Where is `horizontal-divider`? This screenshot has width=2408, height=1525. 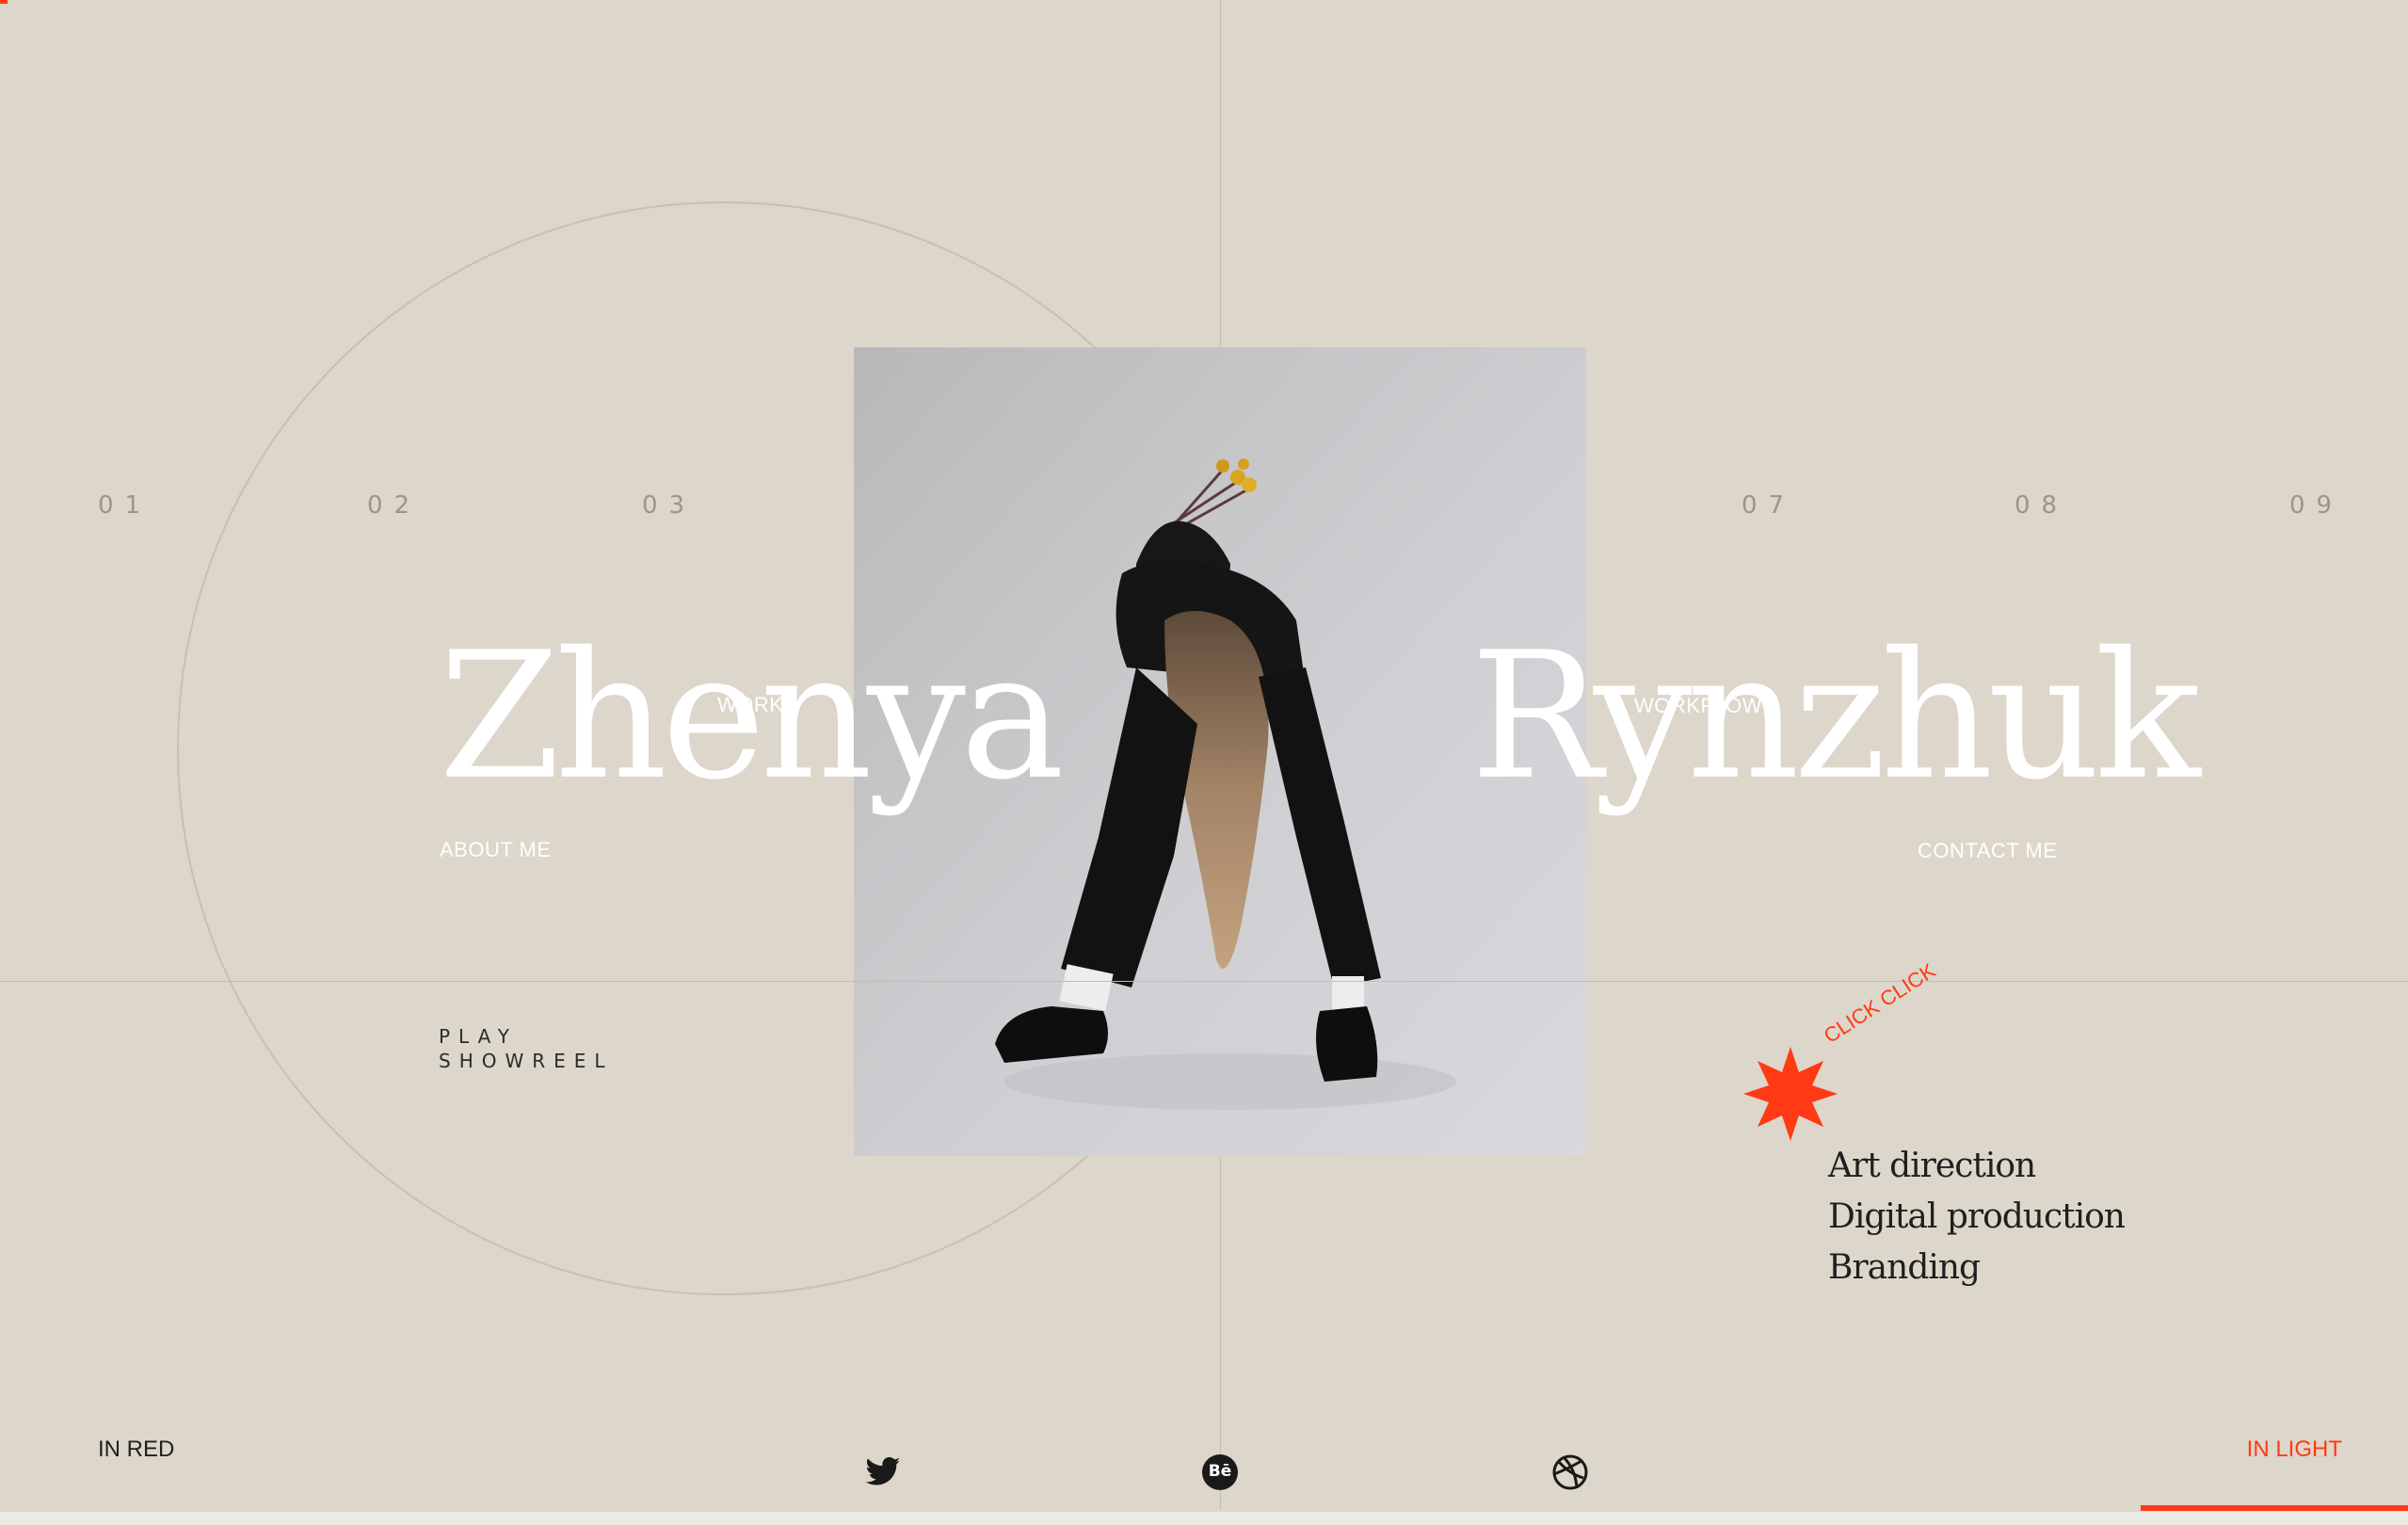
horizontal-divider is located at coordinates (1204, 981).